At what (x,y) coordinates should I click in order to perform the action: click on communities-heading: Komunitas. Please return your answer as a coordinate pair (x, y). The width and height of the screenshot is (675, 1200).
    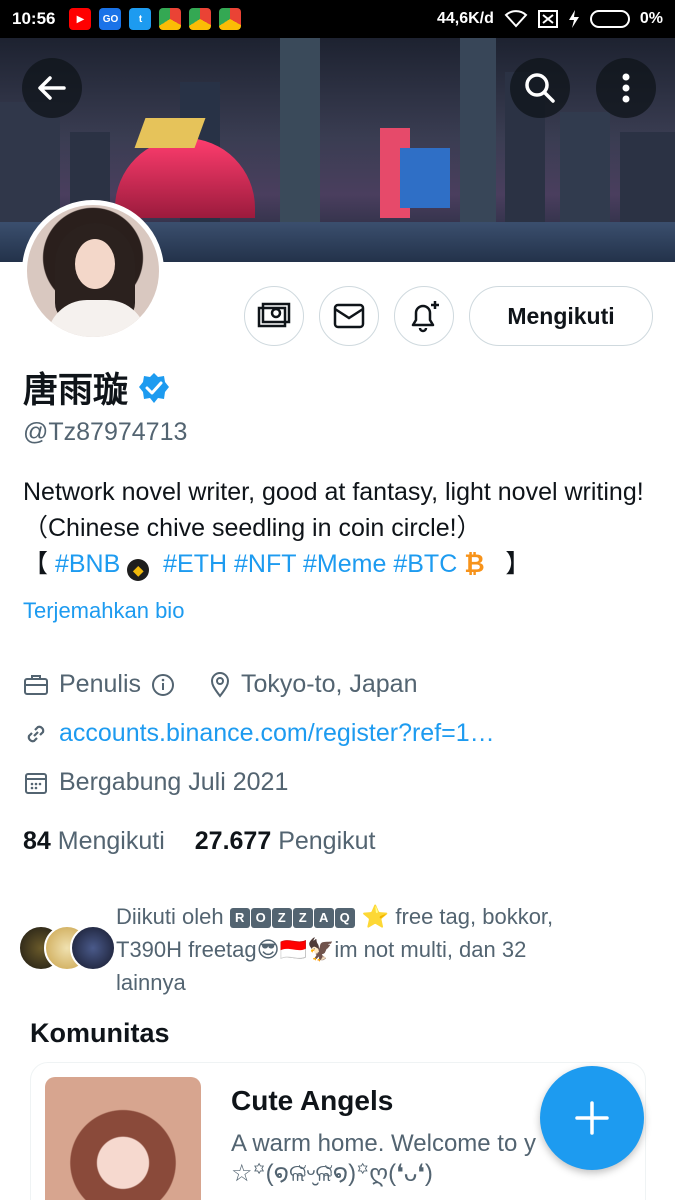
    Looking at the image, I should click on (100, 1033).